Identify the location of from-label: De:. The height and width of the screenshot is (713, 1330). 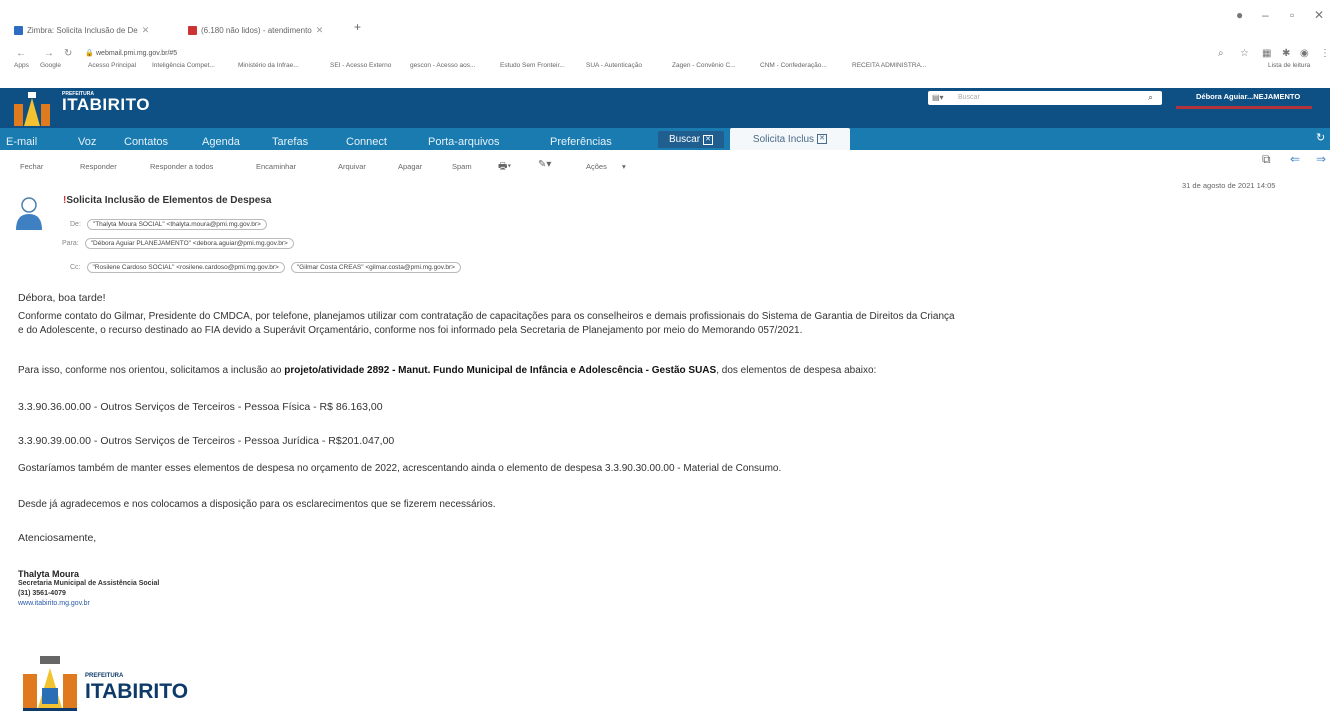
(75, 224).